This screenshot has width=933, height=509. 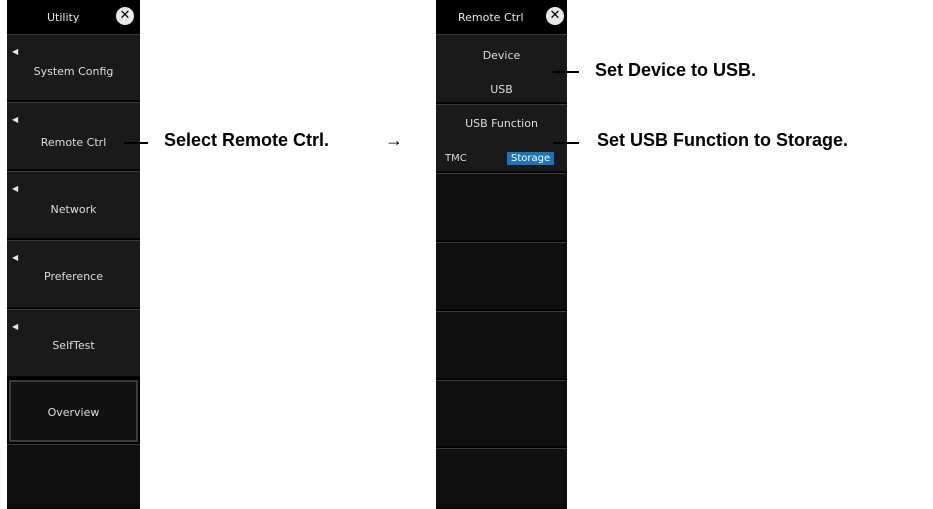 What do you see at coordinates (501, 55) in the screenshot?
I see `device-label: Device` at bounding box center [501, 55].